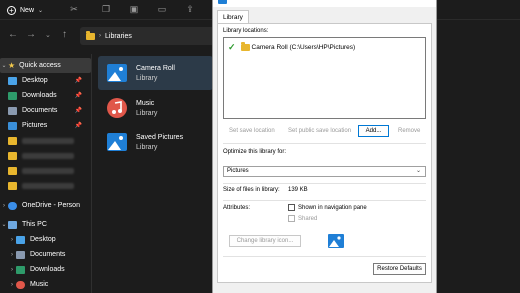  I want to click on size-label: Size of files in library:, so click(251, 190).